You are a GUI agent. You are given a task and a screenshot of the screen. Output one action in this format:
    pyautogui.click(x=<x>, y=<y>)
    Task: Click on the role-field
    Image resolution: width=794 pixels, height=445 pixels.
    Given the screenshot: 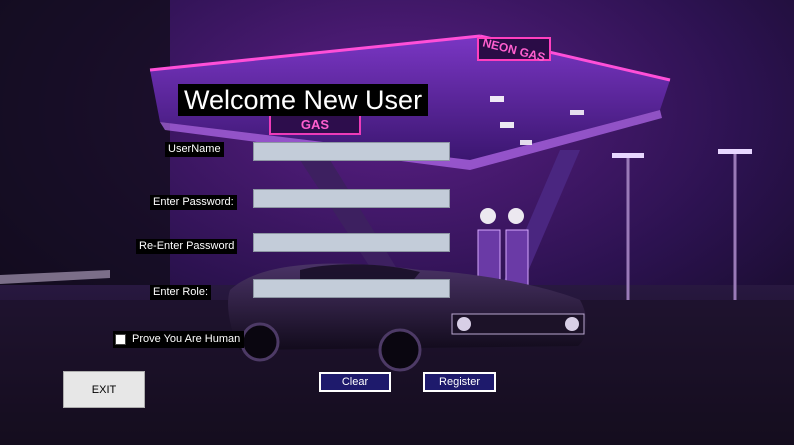 What is the action you would take?
    pyautogui.click(x=351, y=288)
    